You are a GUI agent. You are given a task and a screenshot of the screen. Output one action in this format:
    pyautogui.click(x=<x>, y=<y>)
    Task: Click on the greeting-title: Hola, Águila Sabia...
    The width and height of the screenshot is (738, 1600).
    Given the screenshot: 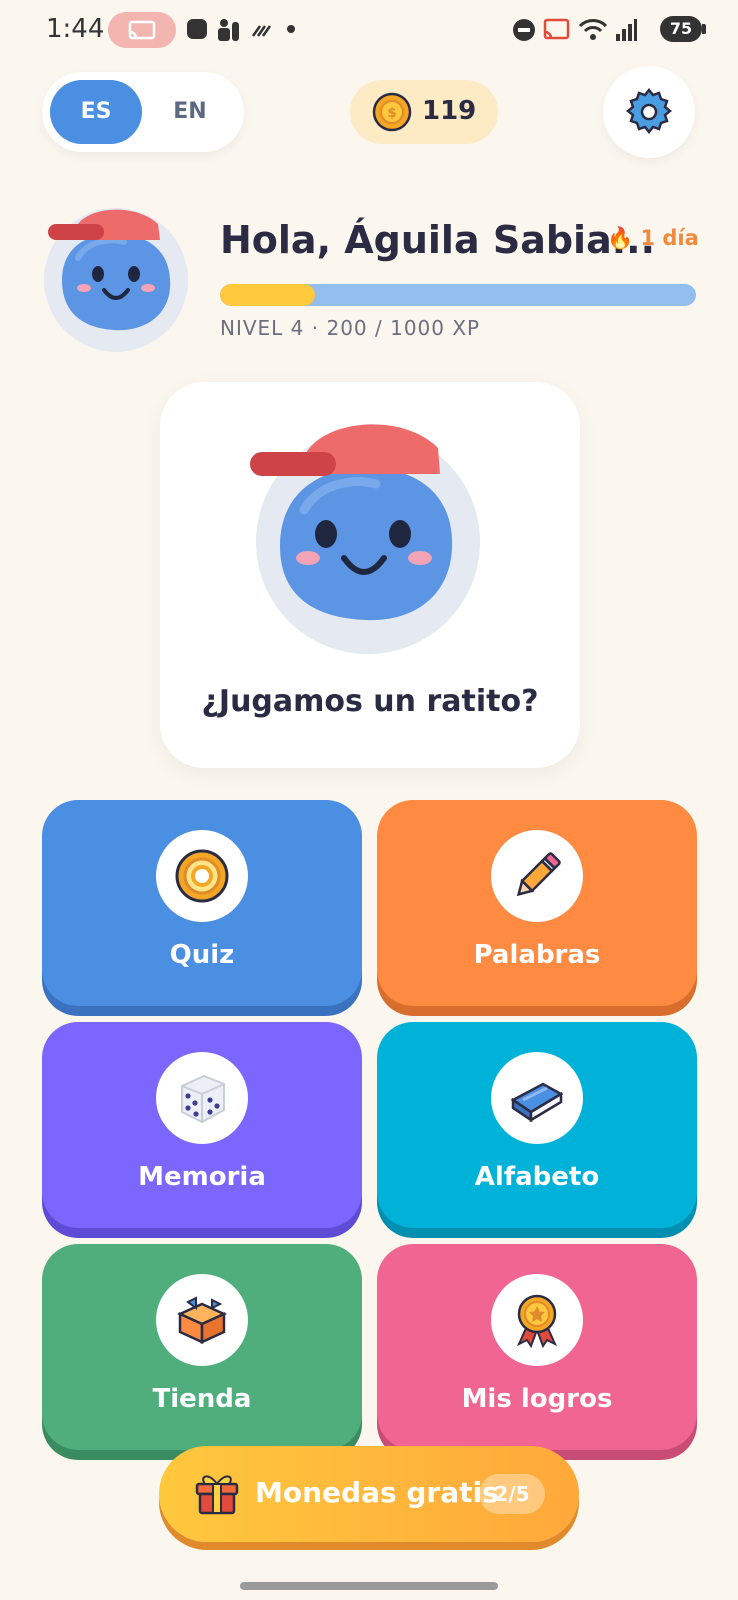 What is the action you would take?
    pyautogui.click(x=438, y=240)
    